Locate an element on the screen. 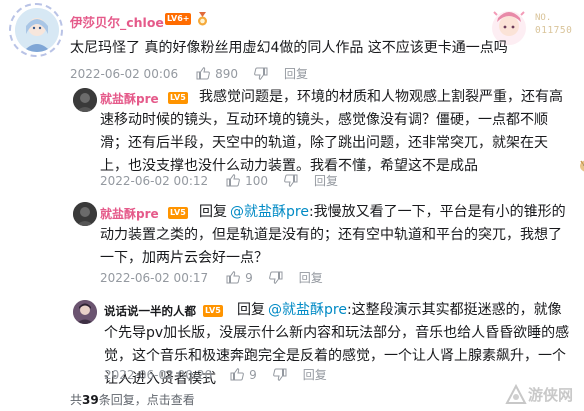 This screenshot has height=411, width=584. watermark-logo: 游侠网 is located at coordinates (542, 395).